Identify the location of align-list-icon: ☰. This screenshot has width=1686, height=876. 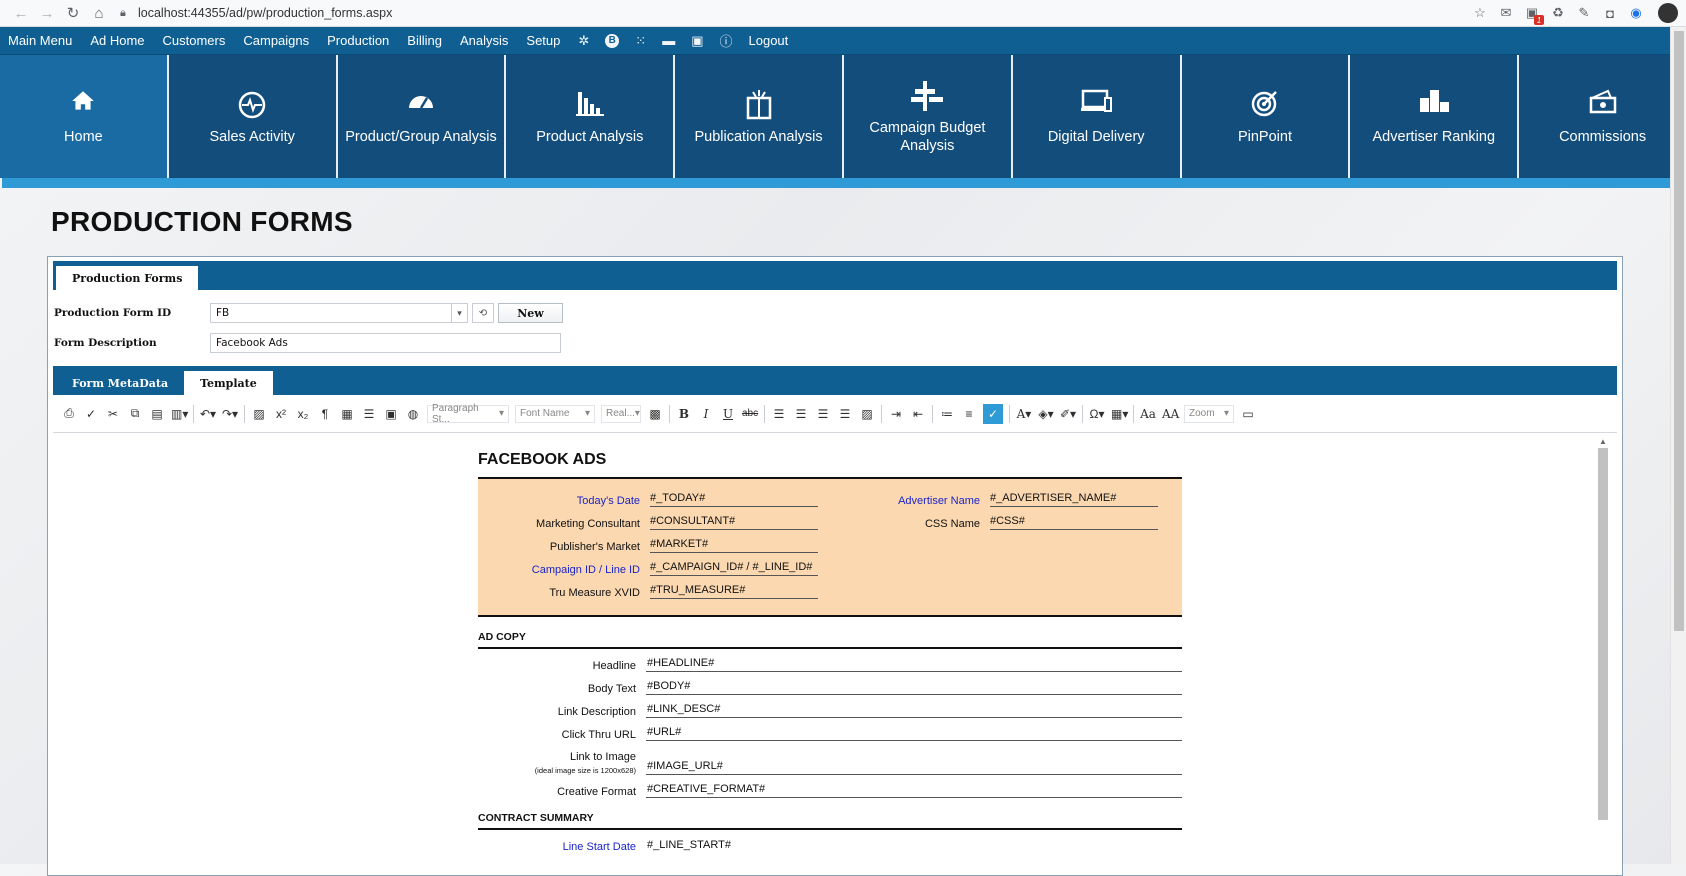
(369, 414).